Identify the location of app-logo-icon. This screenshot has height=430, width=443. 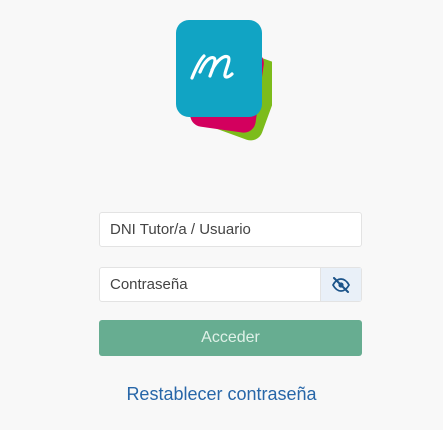
(224, 80).